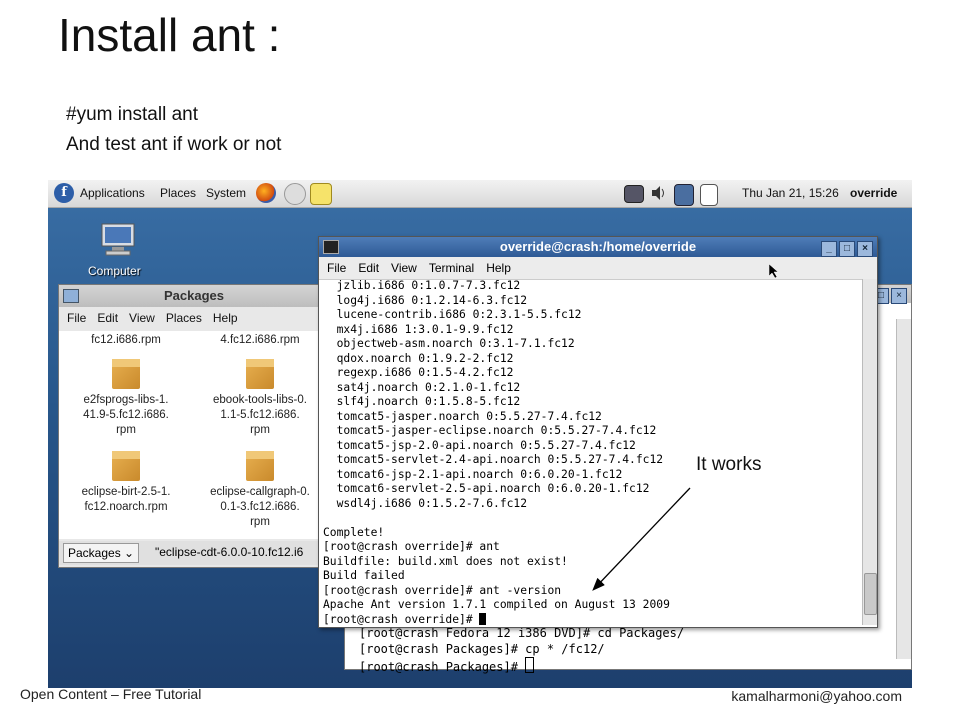  I want to click on footer-right: kamalharmoni@yahoo.com, so click(816, 696).